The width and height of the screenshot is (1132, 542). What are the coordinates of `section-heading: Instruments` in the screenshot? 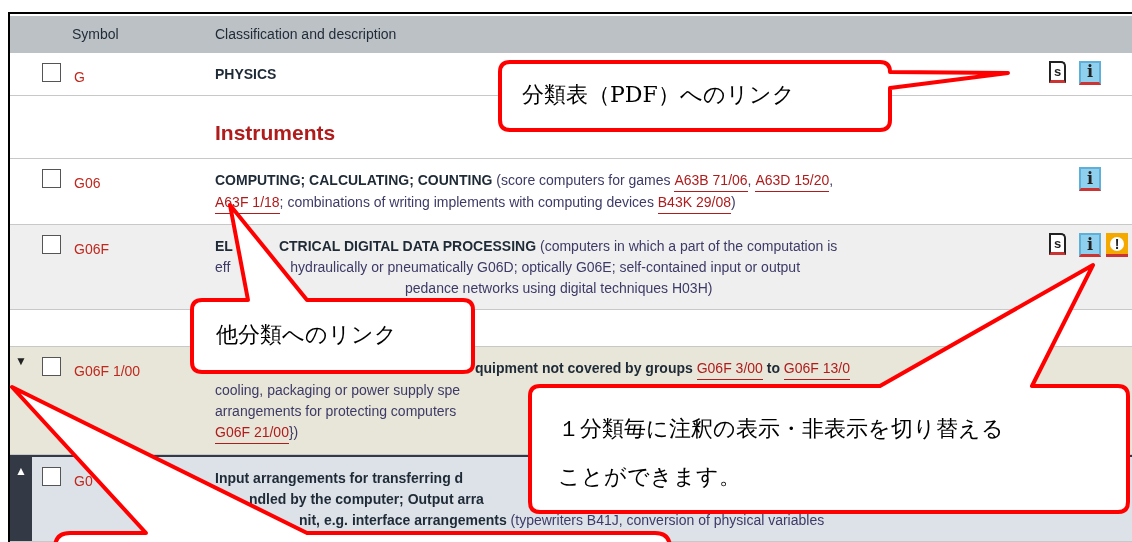 It's located at (275, 132).